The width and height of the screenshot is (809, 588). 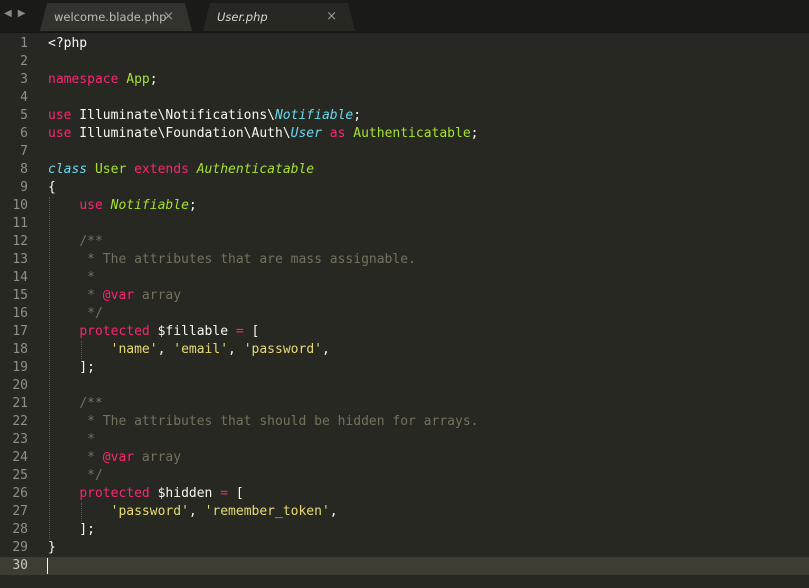 What do you see at coordinates (116, 17) in the screenshot?
I see `tab-welcome-blade: welcome.blade.php ×` at bounding box center [116, 17].